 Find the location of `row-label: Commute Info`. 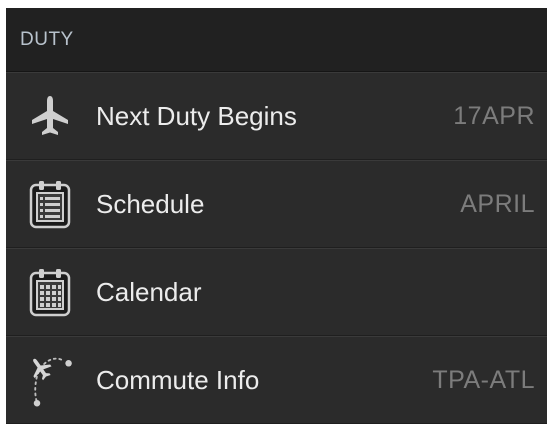

row-label: Commute Info is located at coordinates (178, 379).